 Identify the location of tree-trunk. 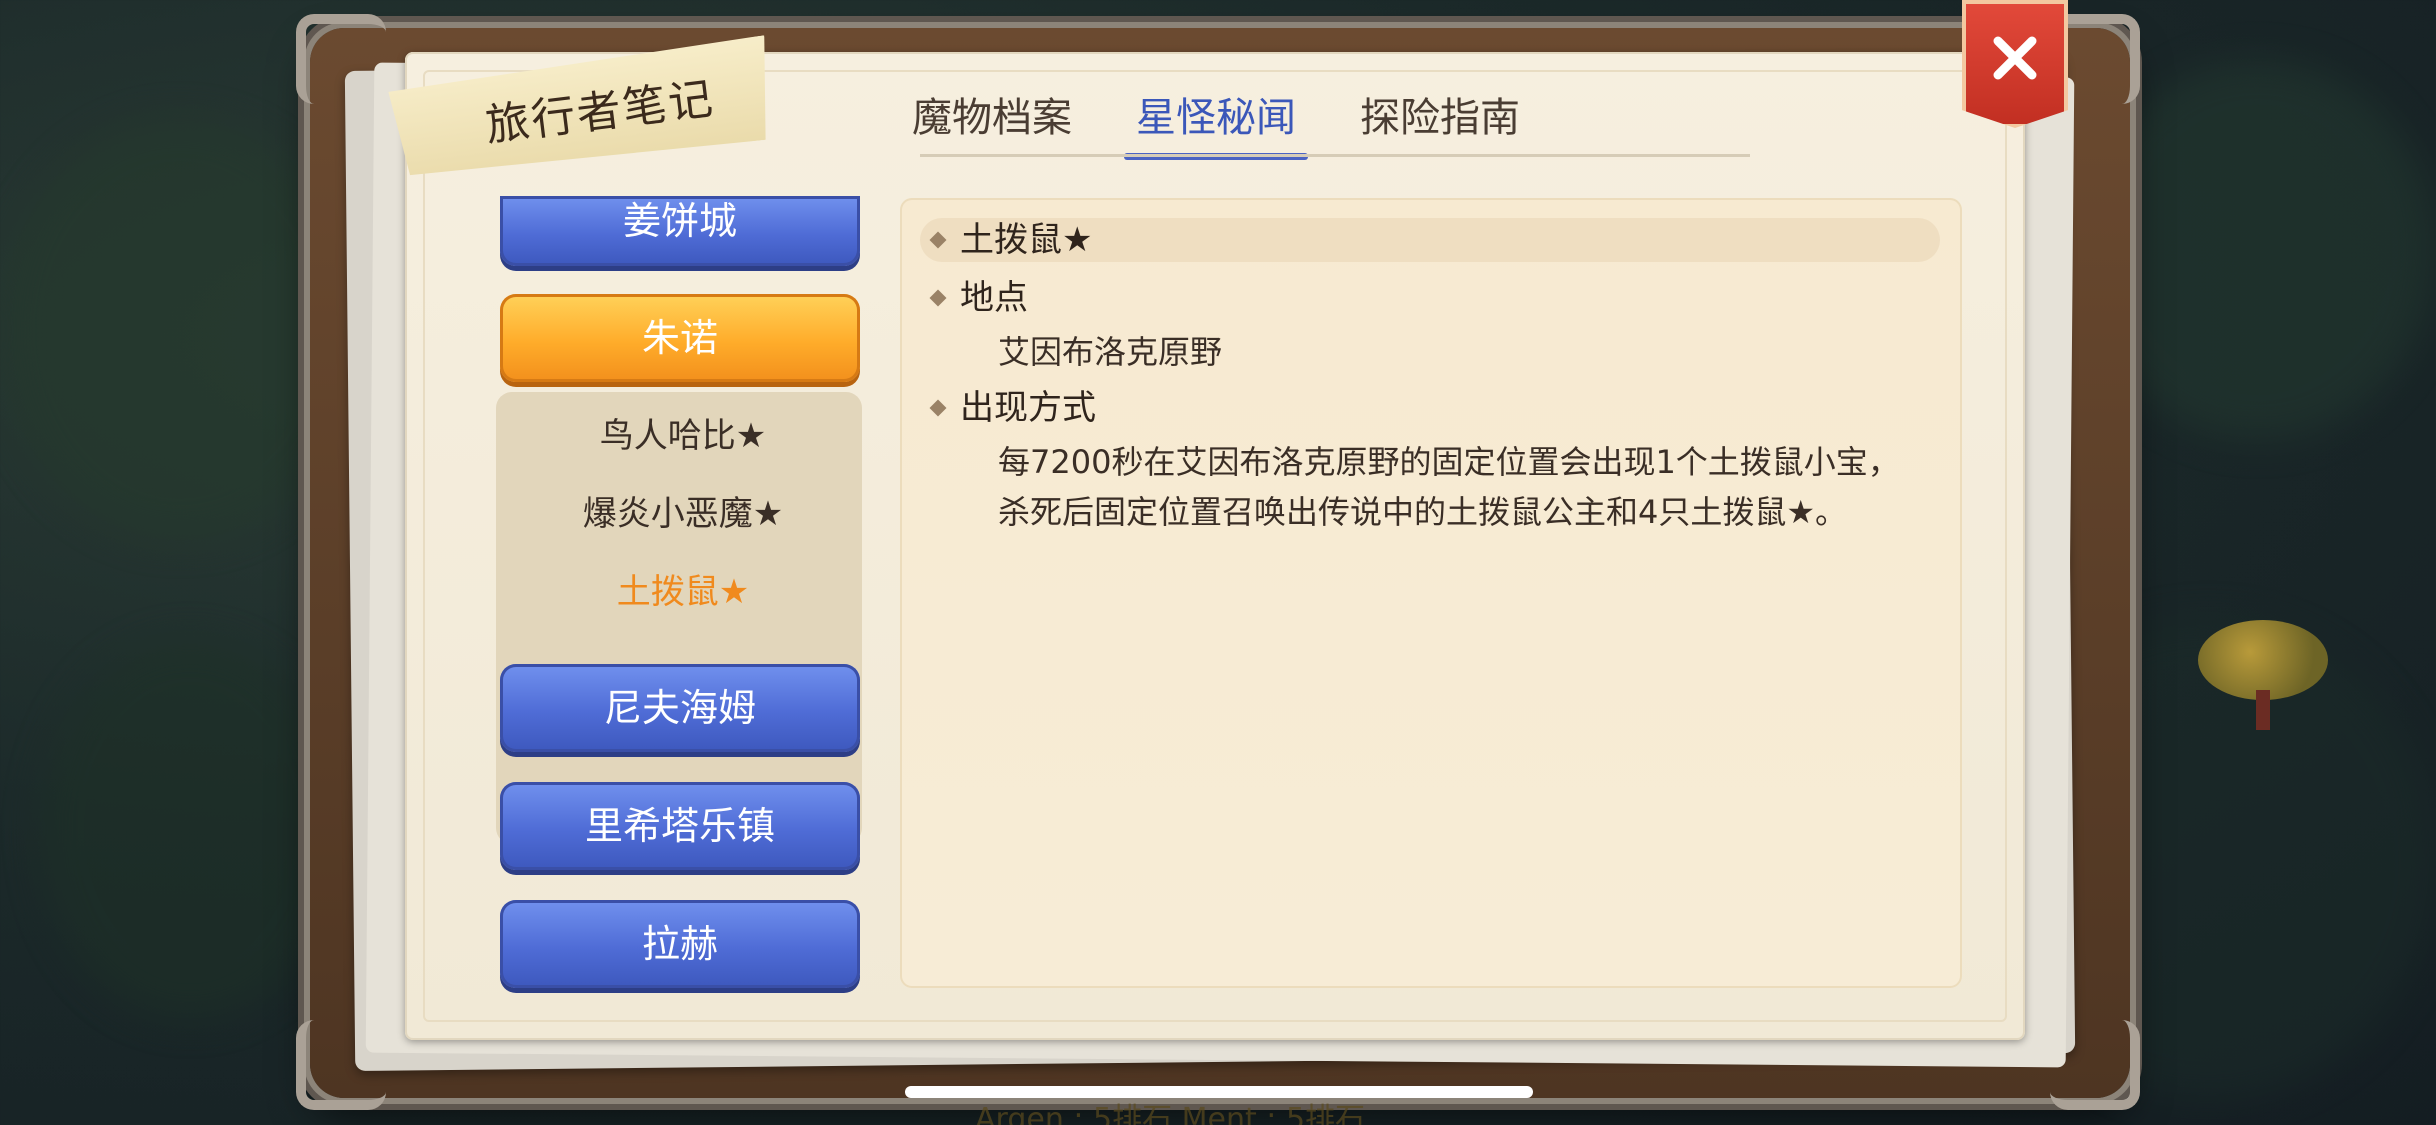
(2263, 710).